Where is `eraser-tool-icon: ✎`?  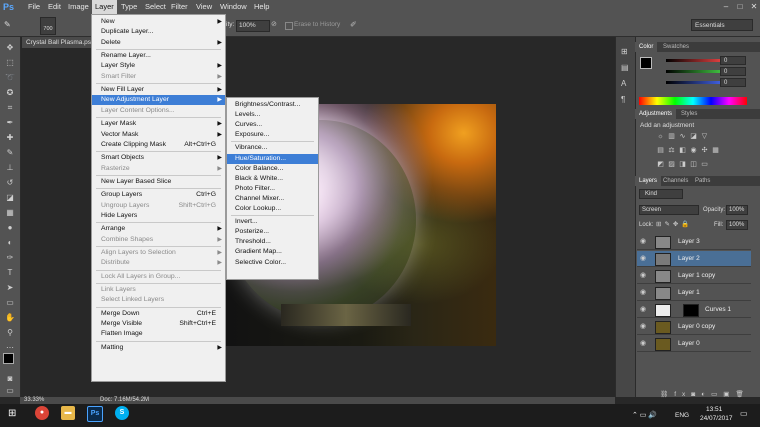 eraser-tool-icon: ✎ is located at coordinates (14, 25).